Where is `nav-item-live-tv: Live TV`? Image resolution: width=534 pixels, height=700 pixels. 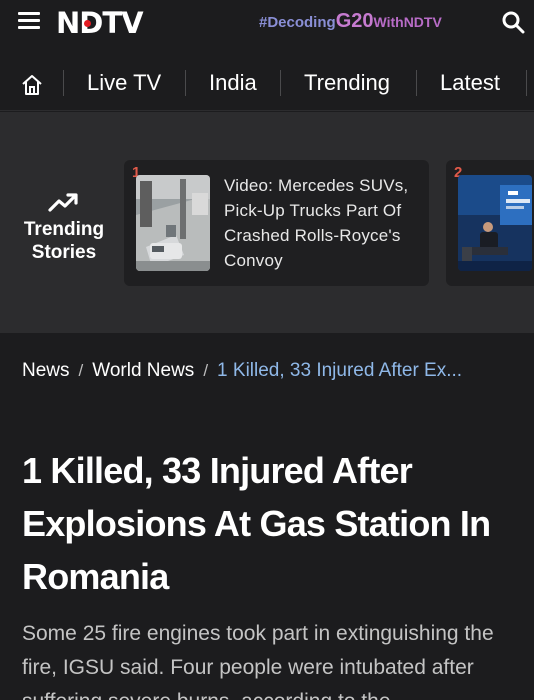
nav-item-live-tv: Live TV is located at coordinates (124, 83).